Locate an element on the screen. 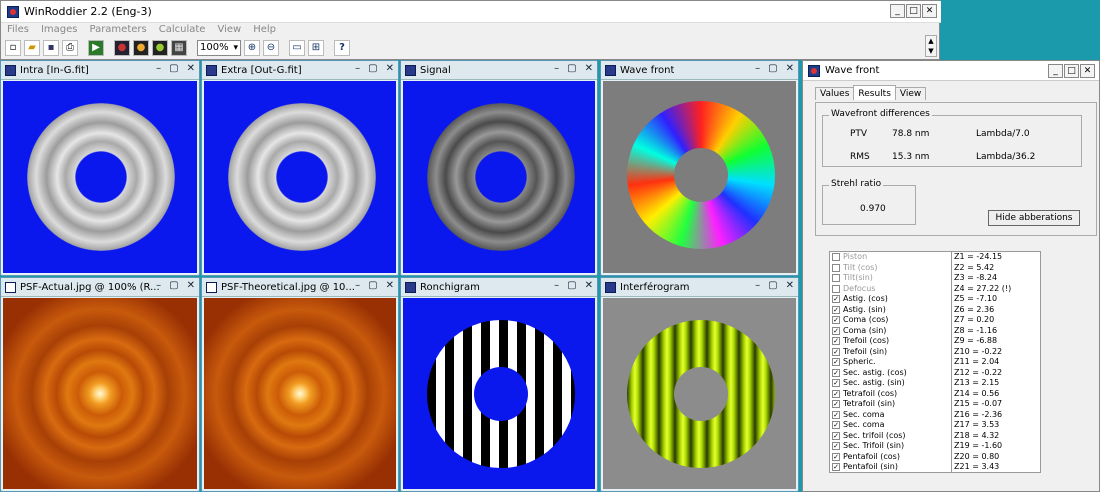  zoom-out-icon: ⊖ is located at coordinates (271, 48).